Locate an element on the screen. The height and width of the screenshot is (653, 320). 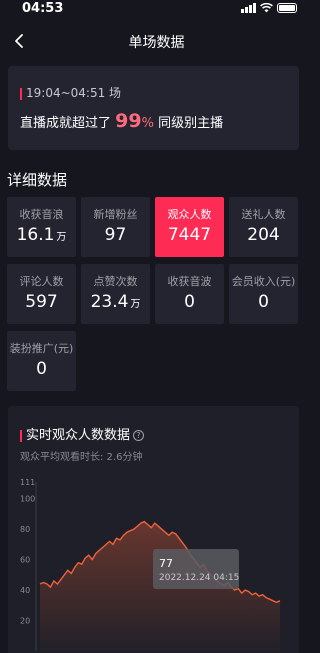
tooltip-time: 2022.12.24 04:15 is located at coordinates (199, 578).